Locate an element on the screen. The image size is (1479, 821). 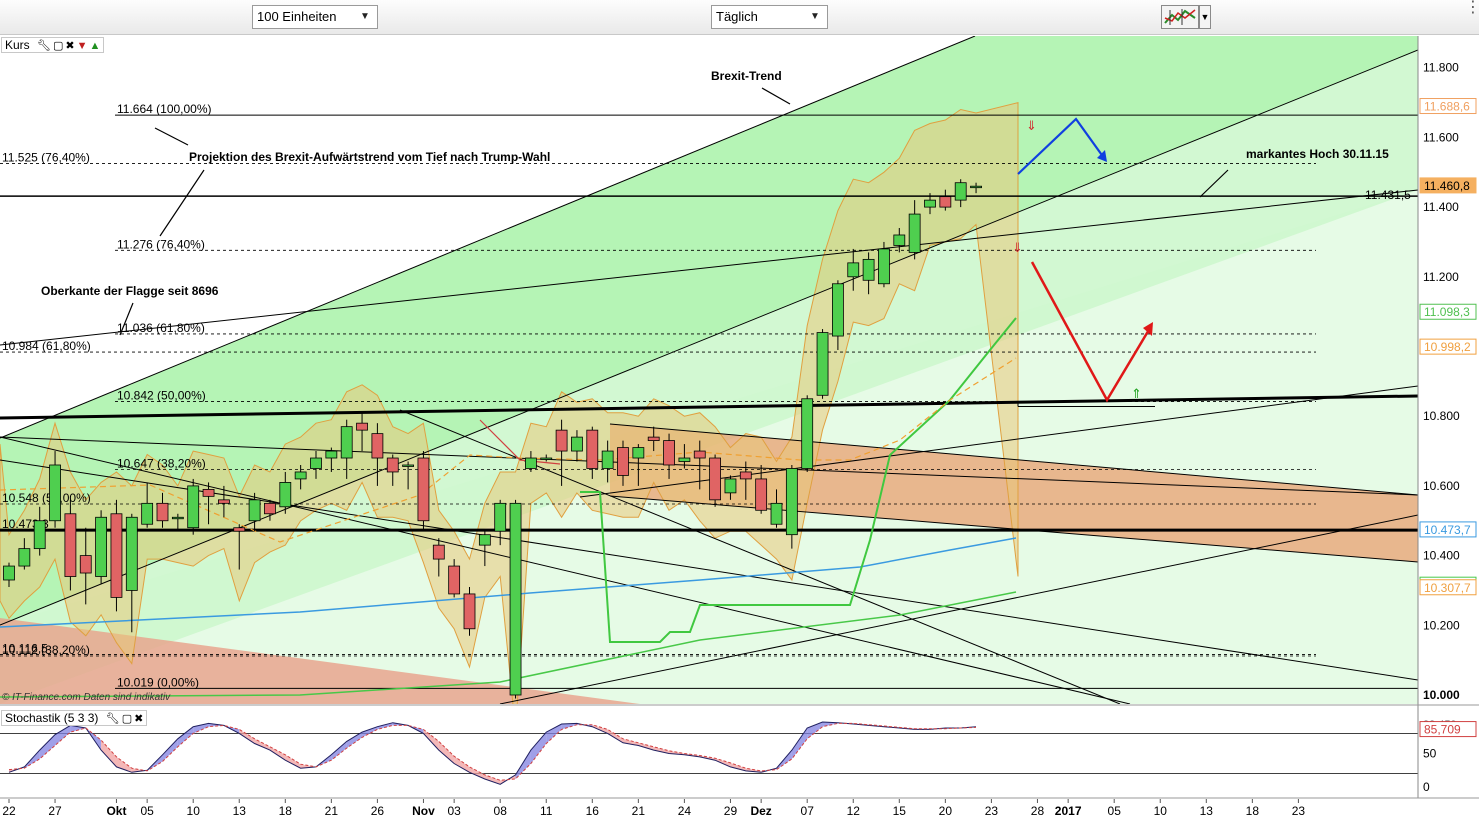
fib-level-label: 10.112 (38,20%) is located at coordinates (46, 650).